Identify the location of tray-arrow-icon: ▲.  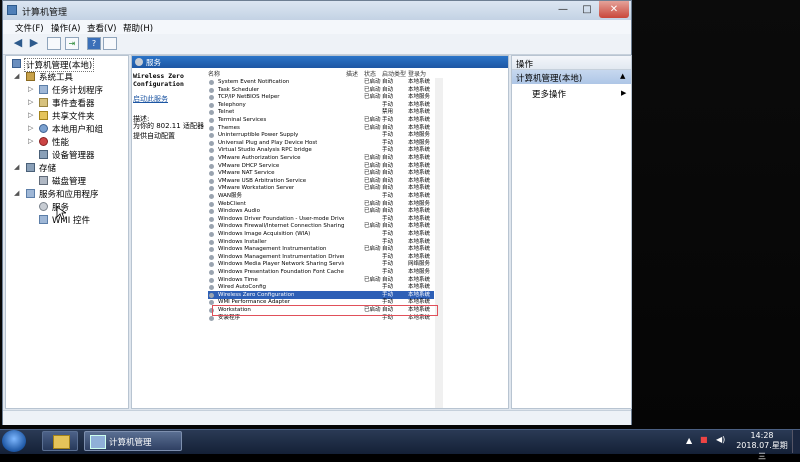
(689, 440).